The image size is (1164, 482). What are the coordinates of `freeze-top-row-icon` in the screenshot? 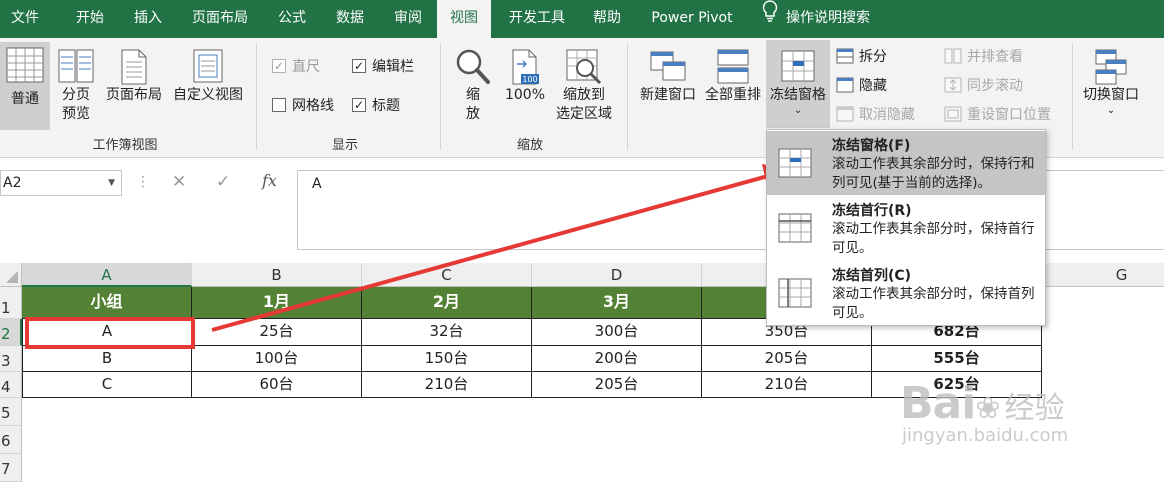 It's located at (795, 228).